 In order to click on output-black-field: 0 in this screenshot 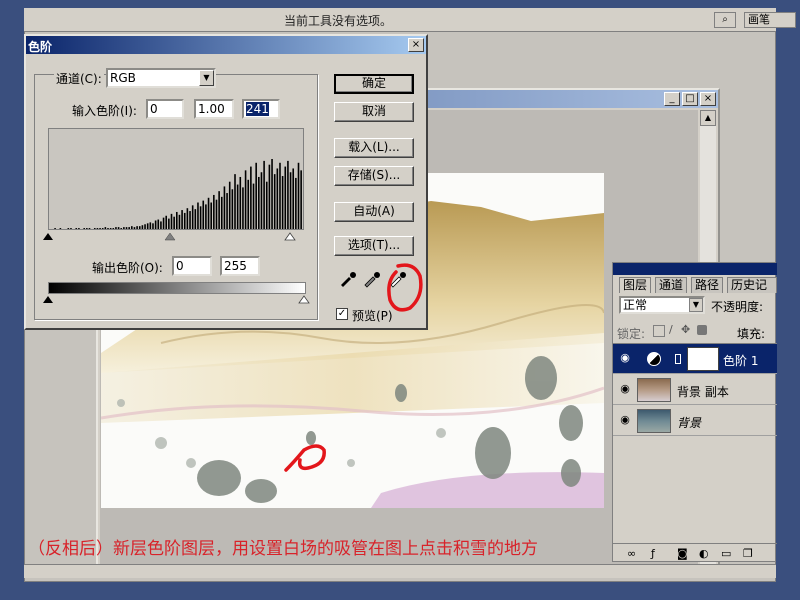, I will do `click(192, 266)`.